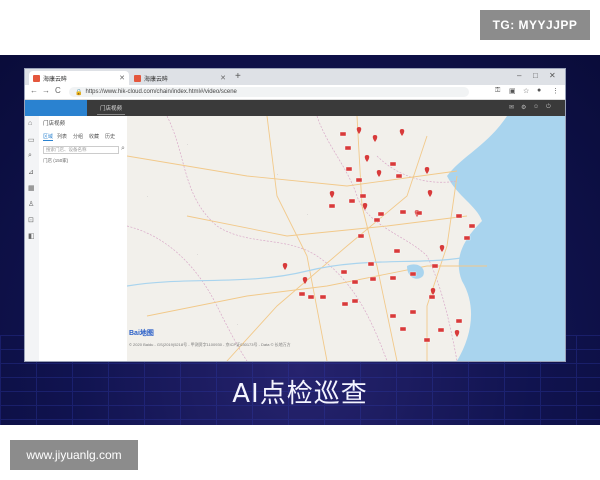 The image size is (600, 480). What do you see at coordinates (111, 108) in the screenshot?
I see `module-tab: 门店视频` at bounding box center [111, 108].